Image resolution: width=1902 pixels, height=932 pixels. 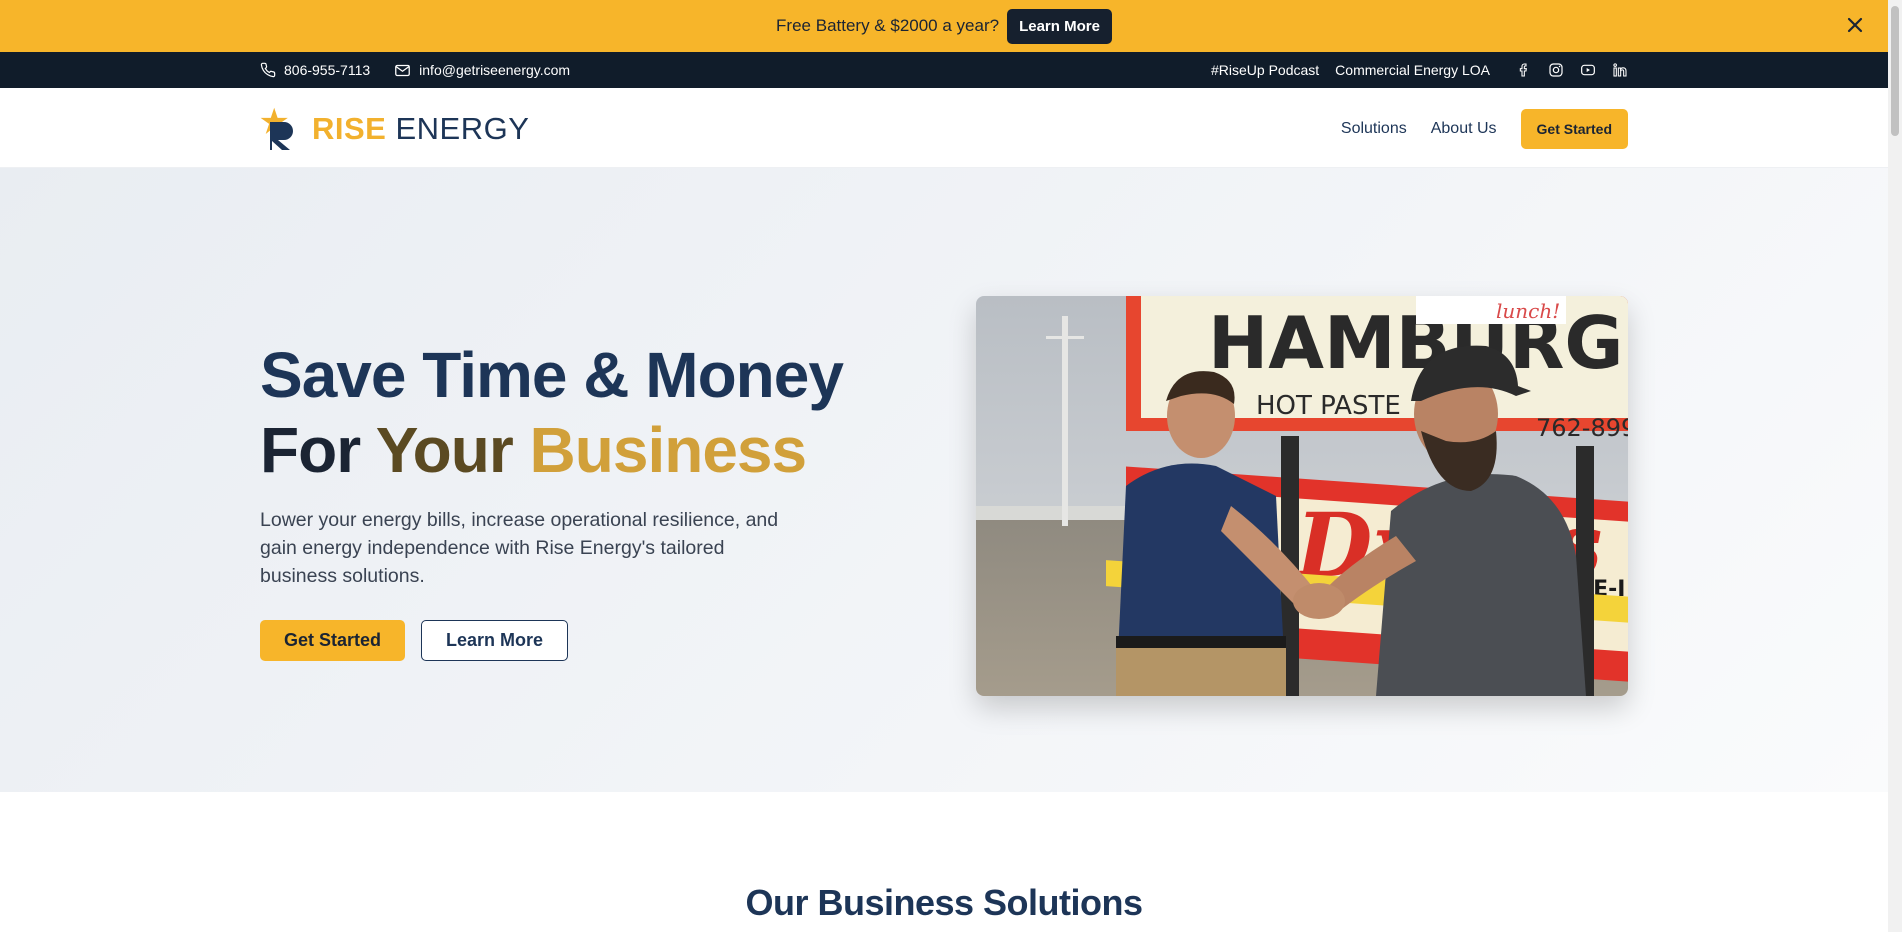 I want to click on header-get-started-button: Get Started, so click(x=1574, y=129).